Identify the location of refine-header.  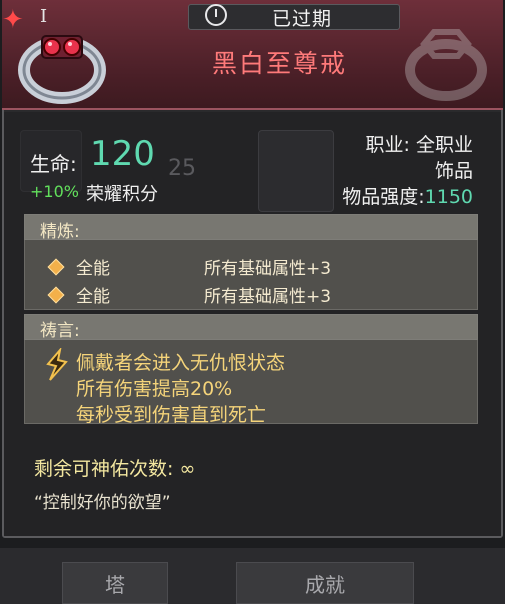
(251, 227).